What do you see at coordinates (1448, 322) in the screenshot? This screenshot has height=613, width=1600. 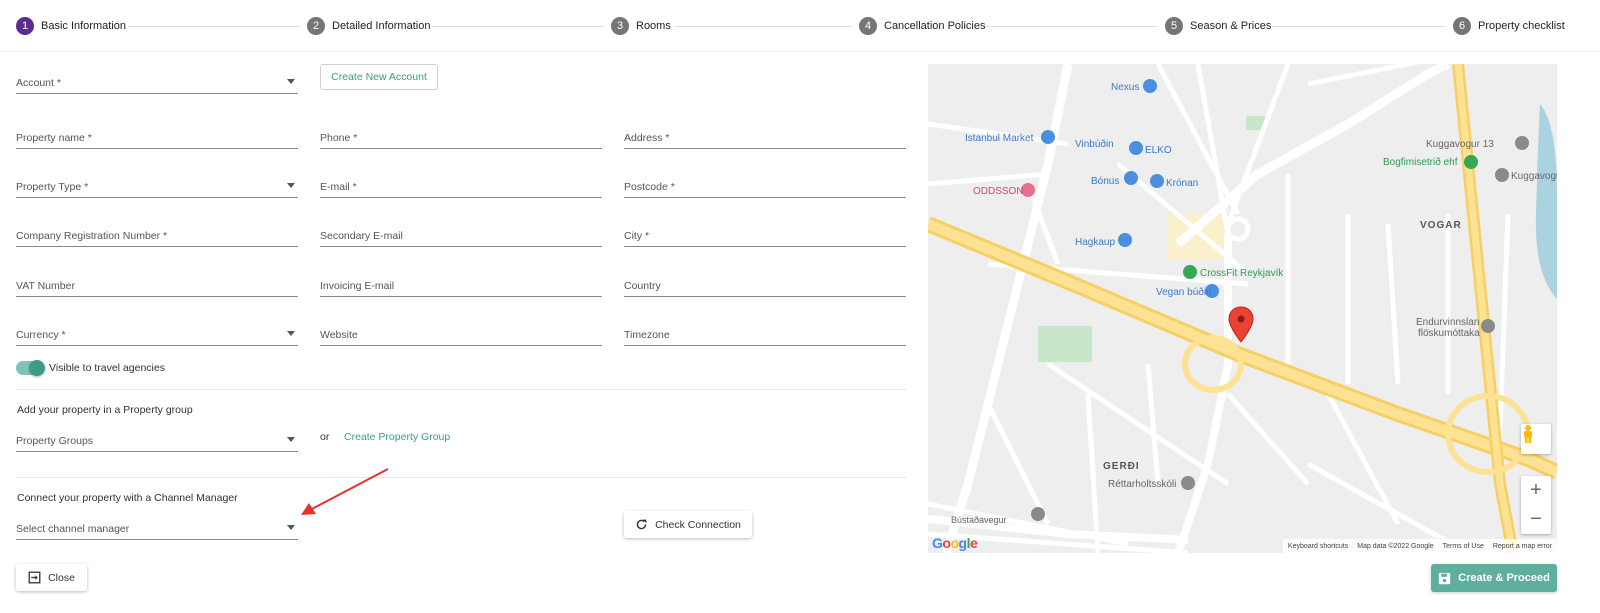 I see `map-label-endurvinnslan: Endurvinnslan` at bounding box center [1448, 322].